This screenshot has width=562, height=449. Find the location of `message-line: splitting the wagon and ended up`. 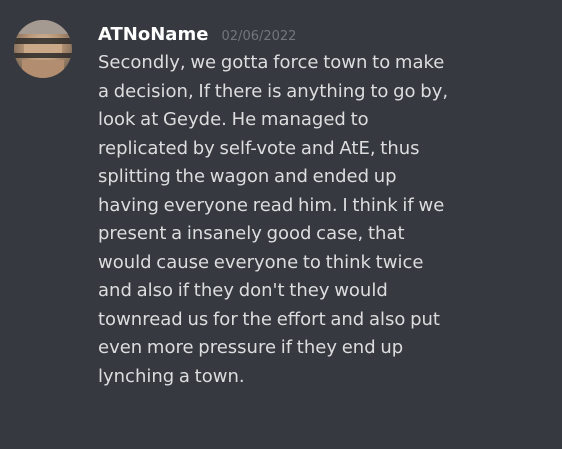

message-line: splitting the wagon and ended up is located at coordinates (247, 176).